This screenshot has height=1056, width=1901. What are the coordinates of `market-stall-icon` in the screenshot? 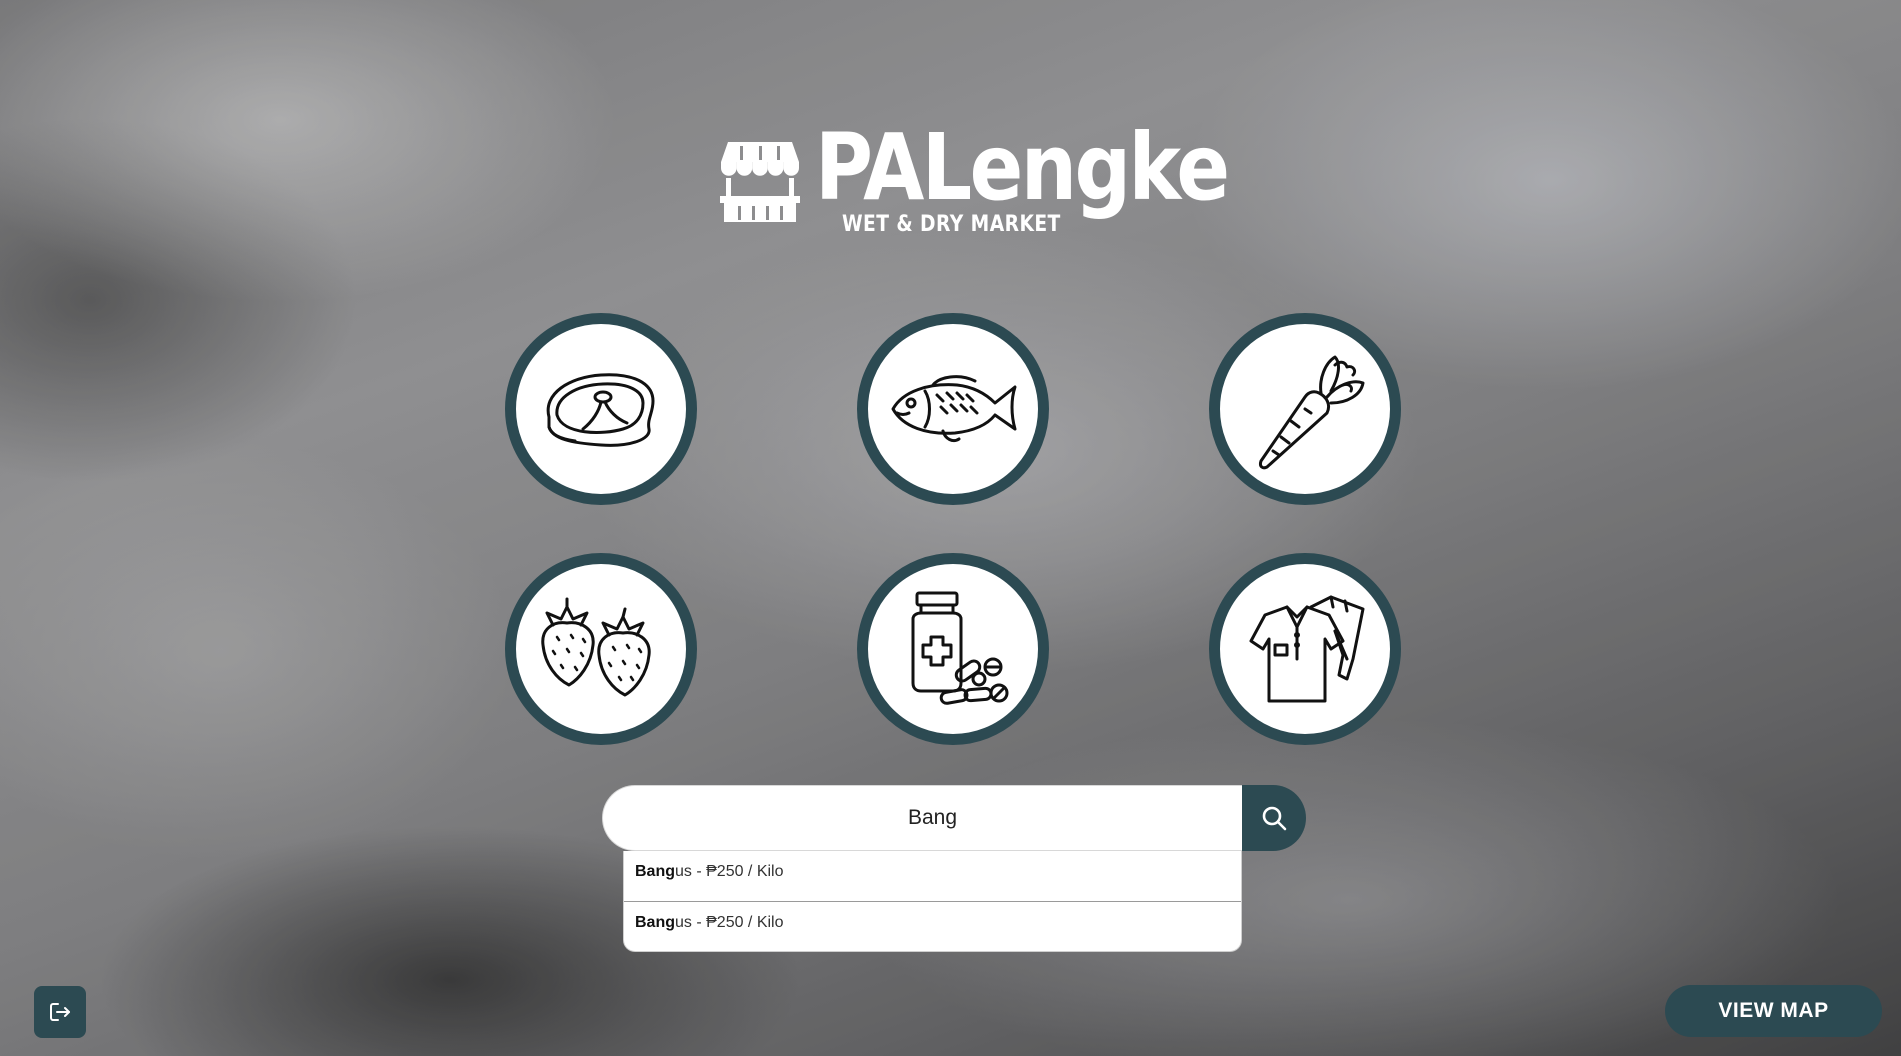 It's located at (760, 182).